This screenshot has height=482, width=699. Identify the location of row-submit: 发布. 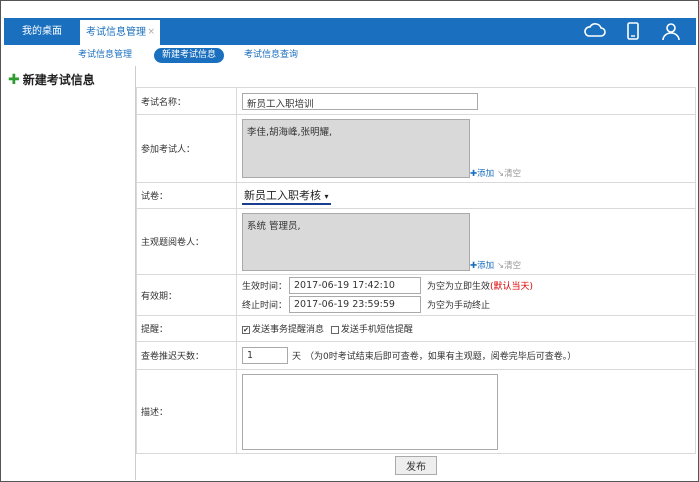
(416, 465).